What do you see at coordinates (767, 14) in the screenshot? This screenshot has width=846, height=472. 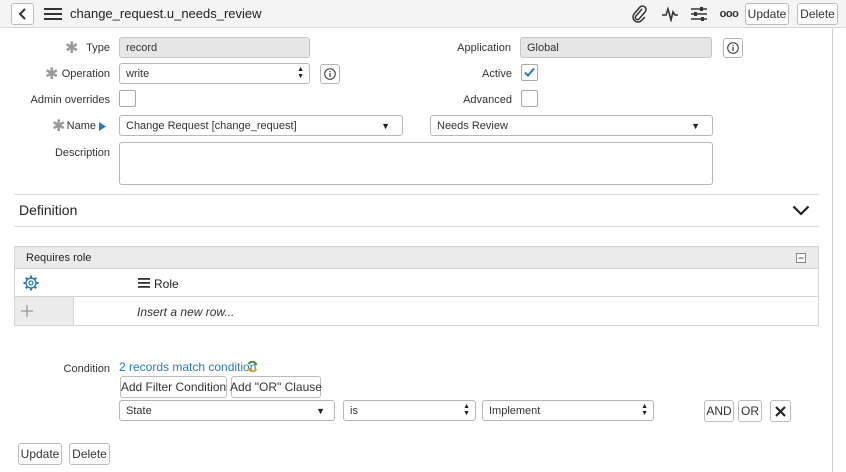 I see `header-update-button: Update` at bounding box center [767, 14].